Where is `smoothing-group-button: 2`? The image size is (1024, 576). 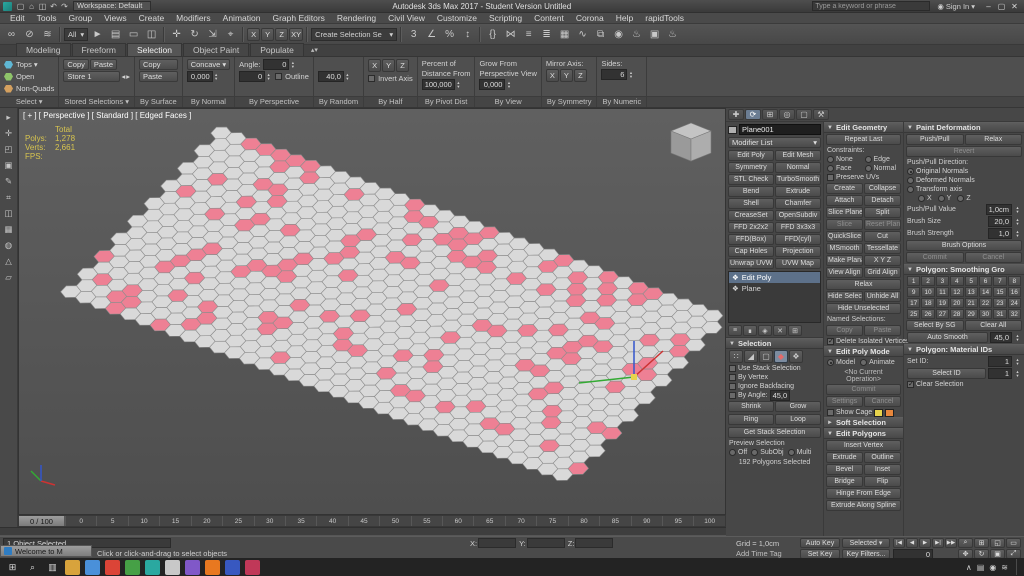
smoothing-group-button: 2 is located at coordinates (928, 281).